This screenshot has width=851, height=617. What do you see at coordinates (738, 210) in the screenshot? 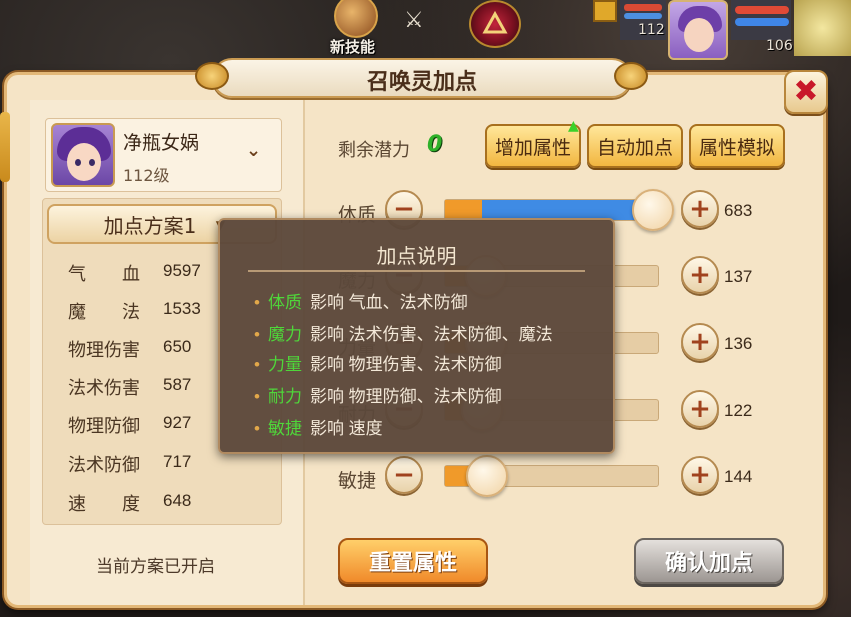
I see `attr-value: 683` at bounding box center [738, 210].